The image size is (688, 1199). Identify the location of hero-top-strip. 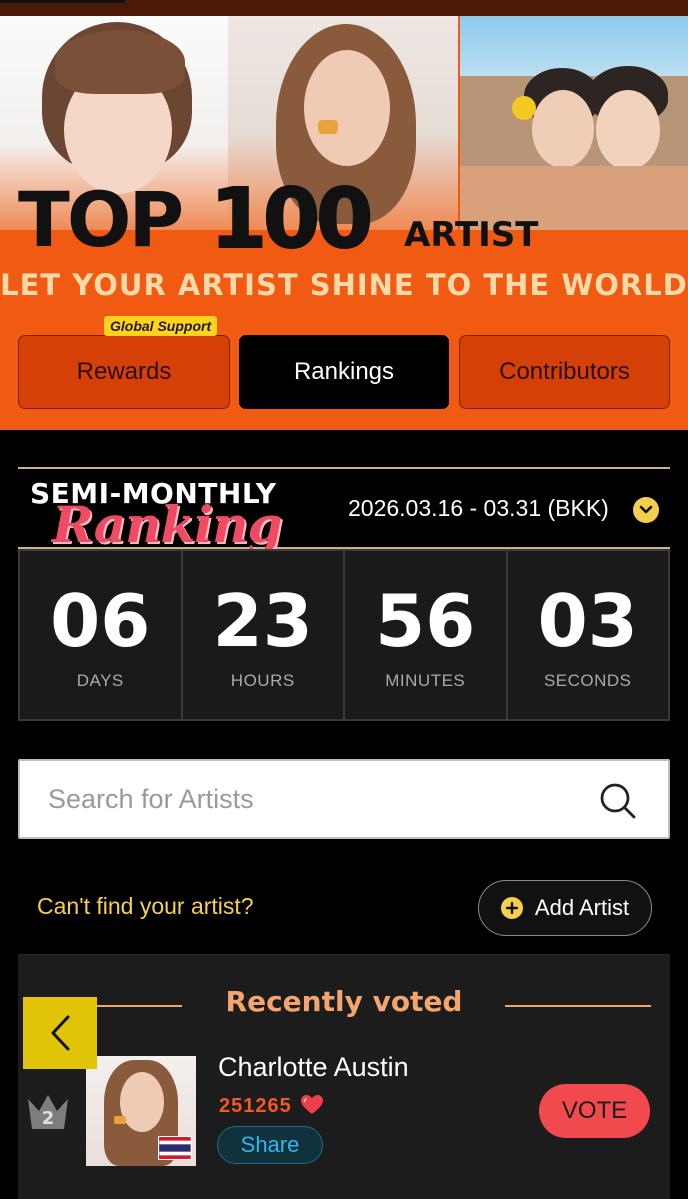
(344, 8).